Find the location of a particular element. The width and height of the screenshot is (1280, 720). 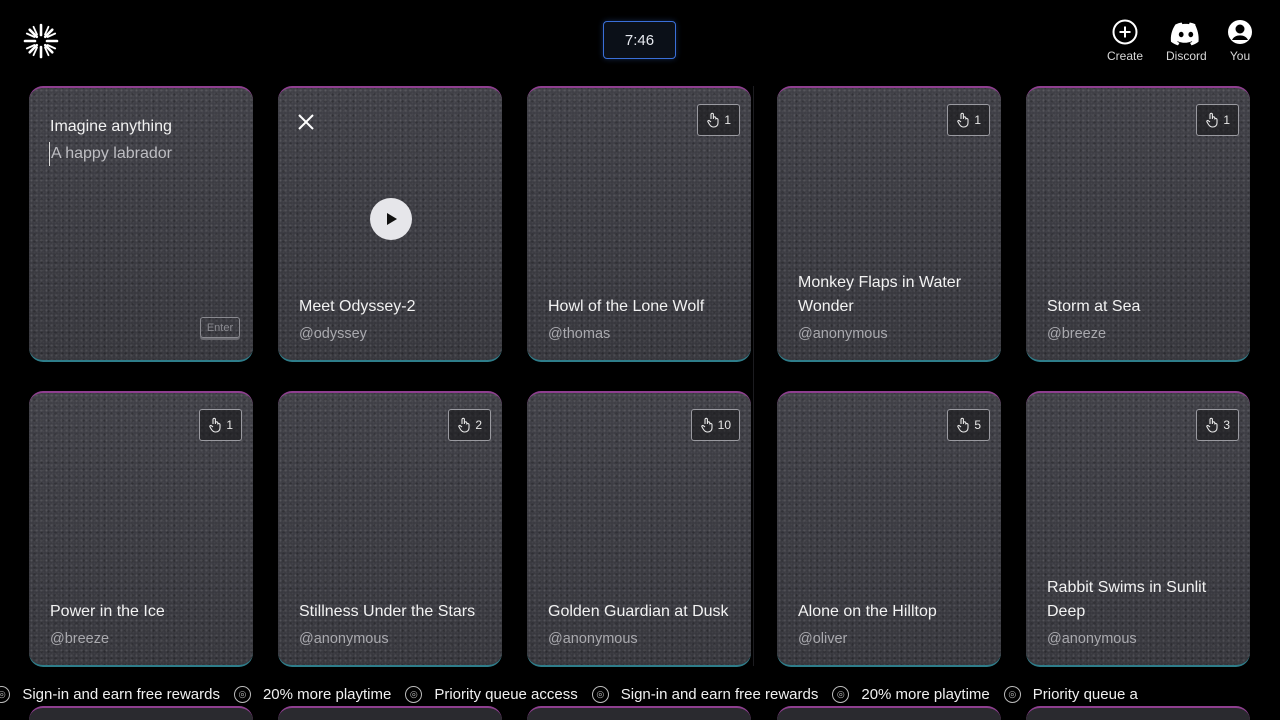

play-icon is located at coordinates (392, 219).